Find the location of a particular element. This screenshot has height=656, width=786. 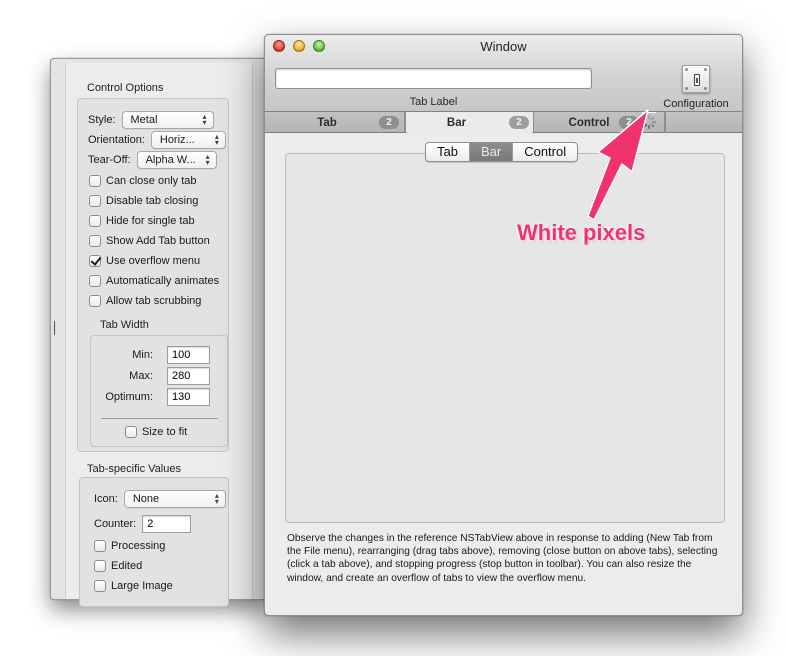

checkbox-label: Automatically animates is located at coordinates (163, 281).